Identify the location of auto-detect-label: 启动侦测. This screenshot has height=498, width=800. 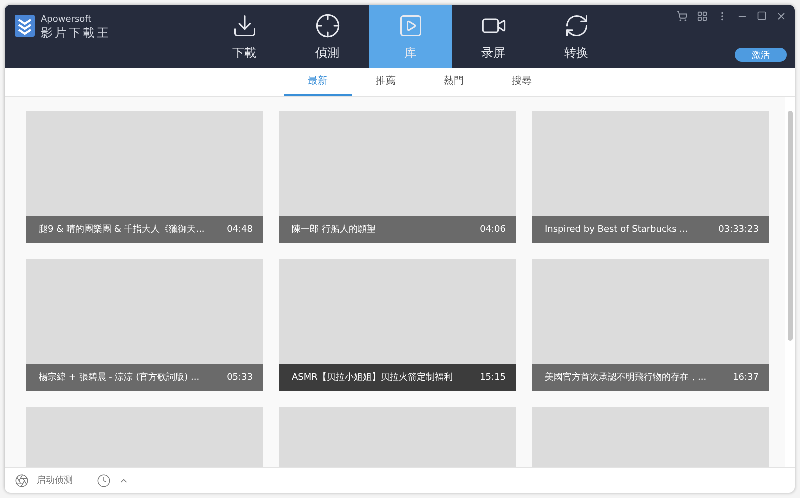
(55, 480).